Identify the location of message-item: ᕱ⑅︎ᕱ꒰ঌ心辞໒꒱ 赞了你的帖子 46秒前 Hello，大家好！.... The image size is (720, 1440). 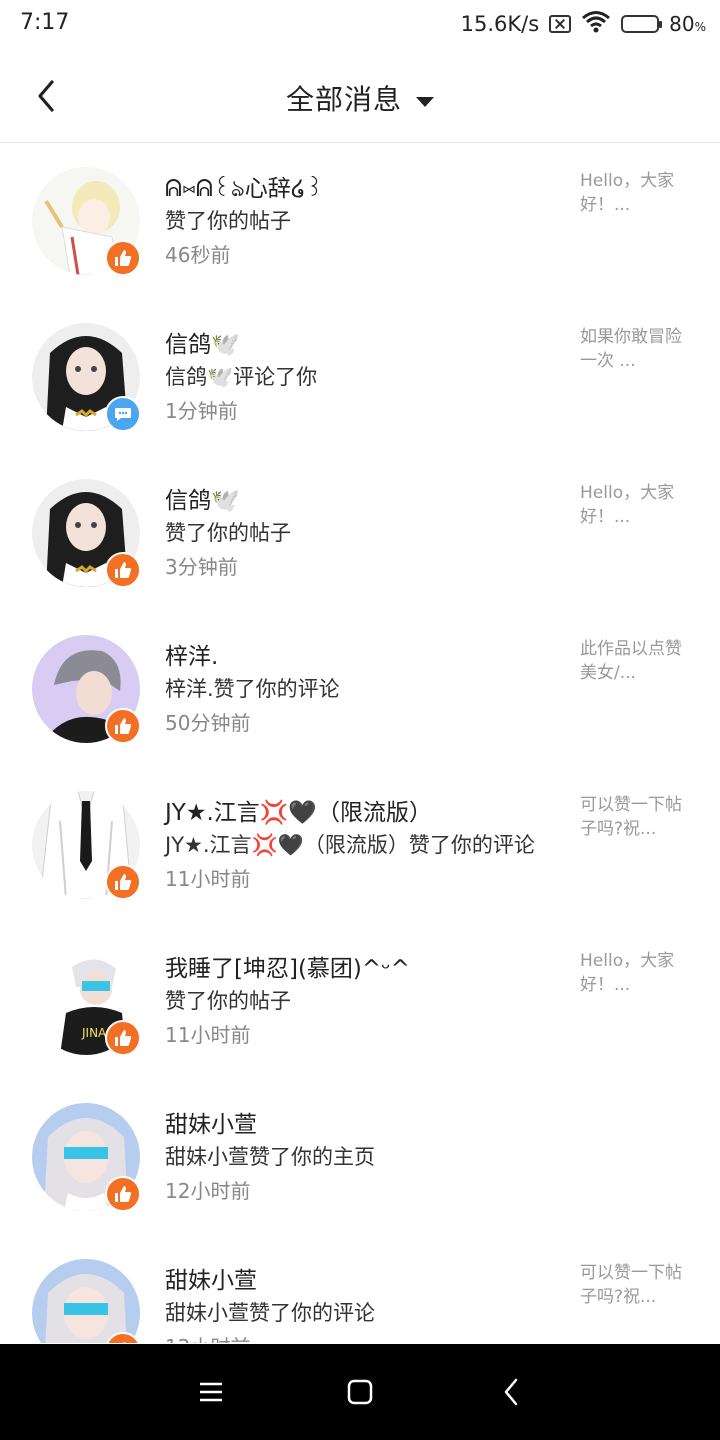
(360, 221).